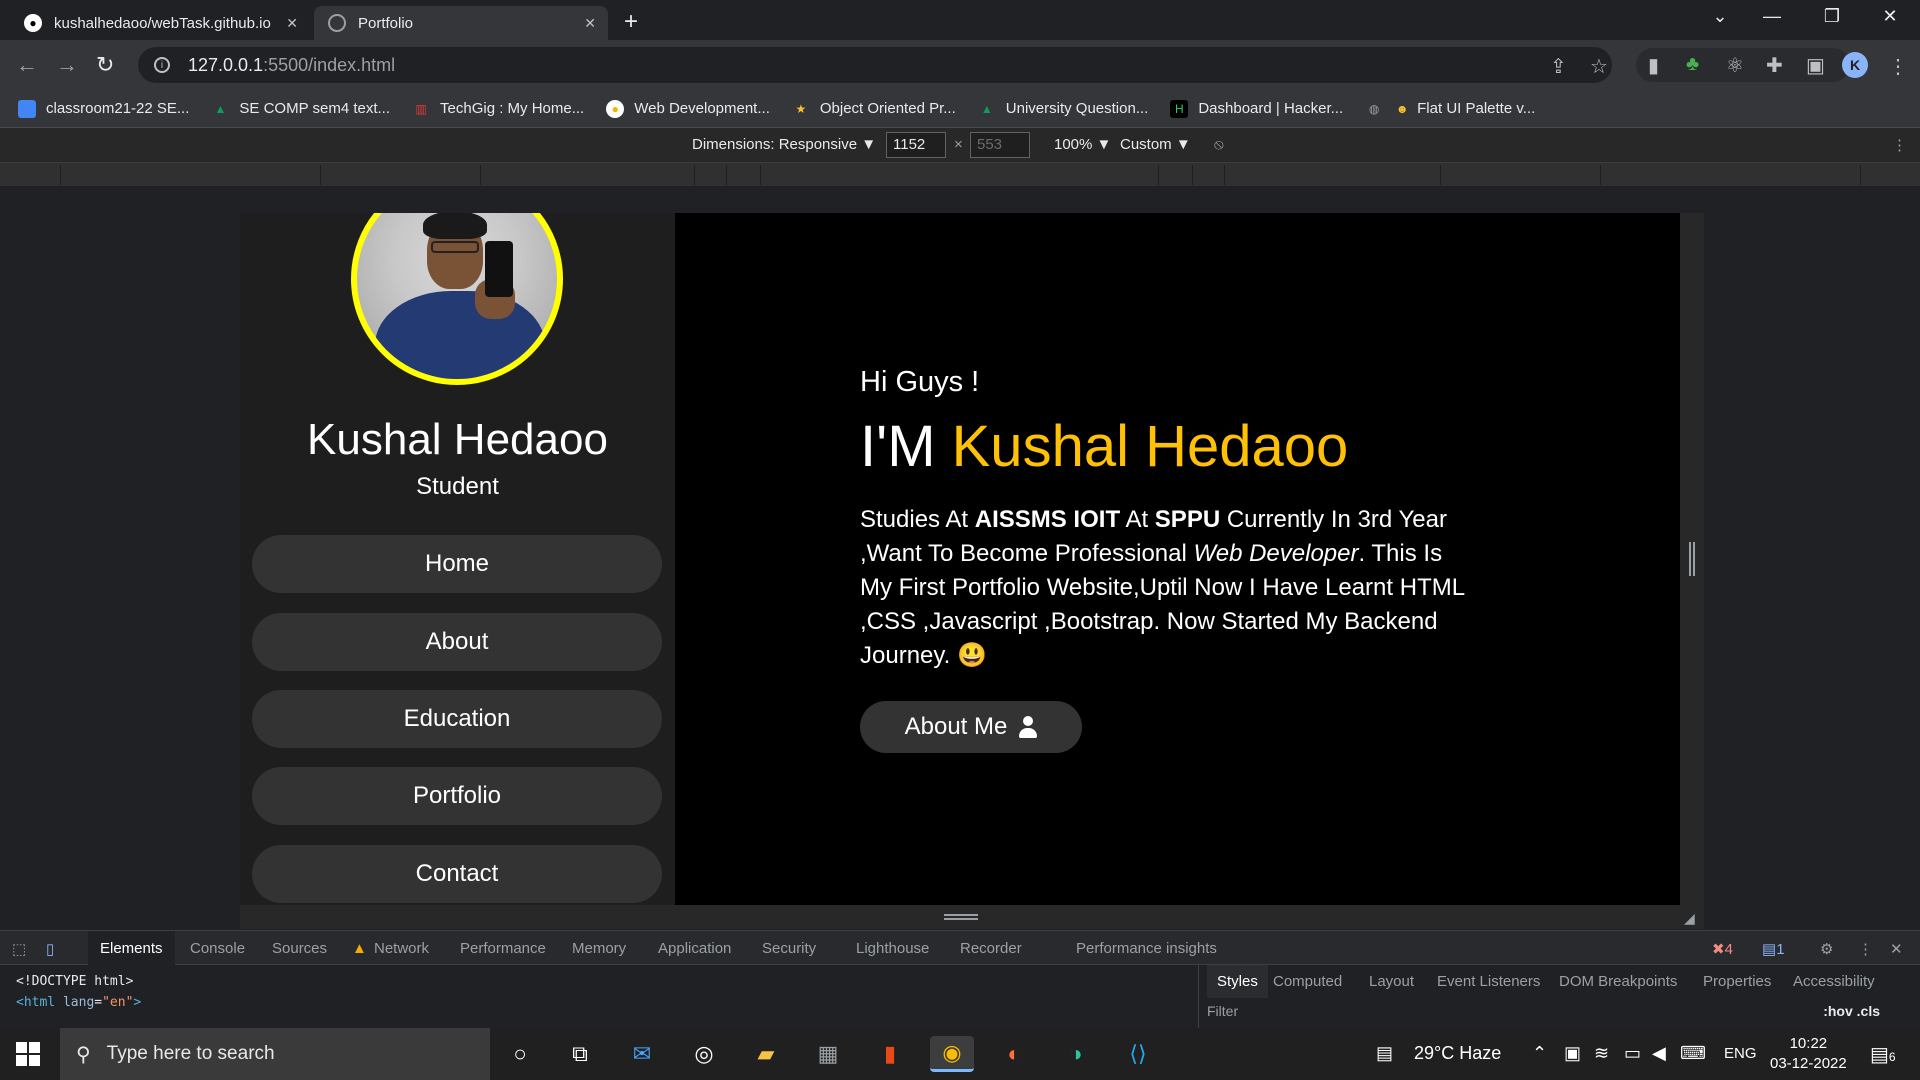 The image size is (1920, 1080). I want to click on dimensions-dropdown: Dimensions: Responsive ▼, so click(784, 144).